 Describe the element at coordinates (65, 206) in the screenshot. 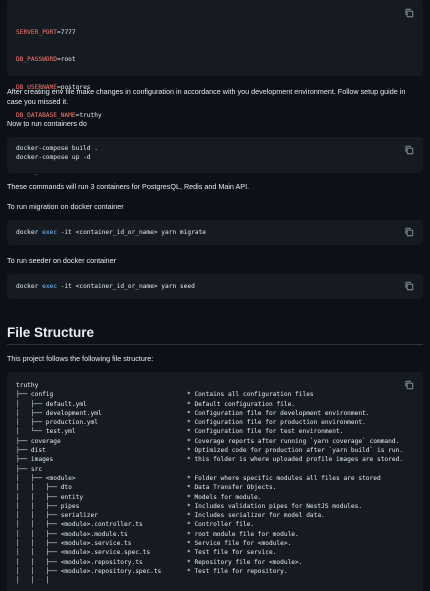

I see `migration-text: To run migration on docker container` at that location.